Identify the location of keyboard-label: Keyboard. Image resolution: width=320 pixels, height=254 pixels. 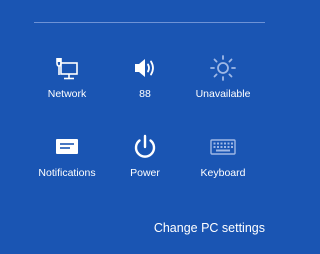
(223, 173).